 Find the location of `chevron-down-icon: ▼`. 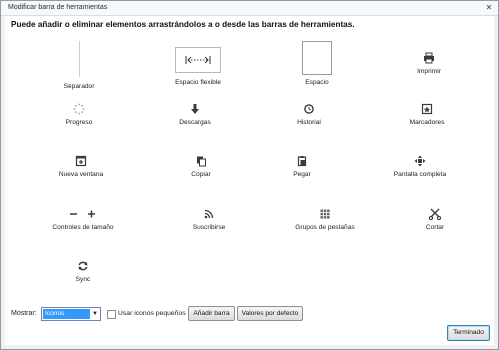

chevron-down-icon: ▼ is located at coordinates (95, 314).